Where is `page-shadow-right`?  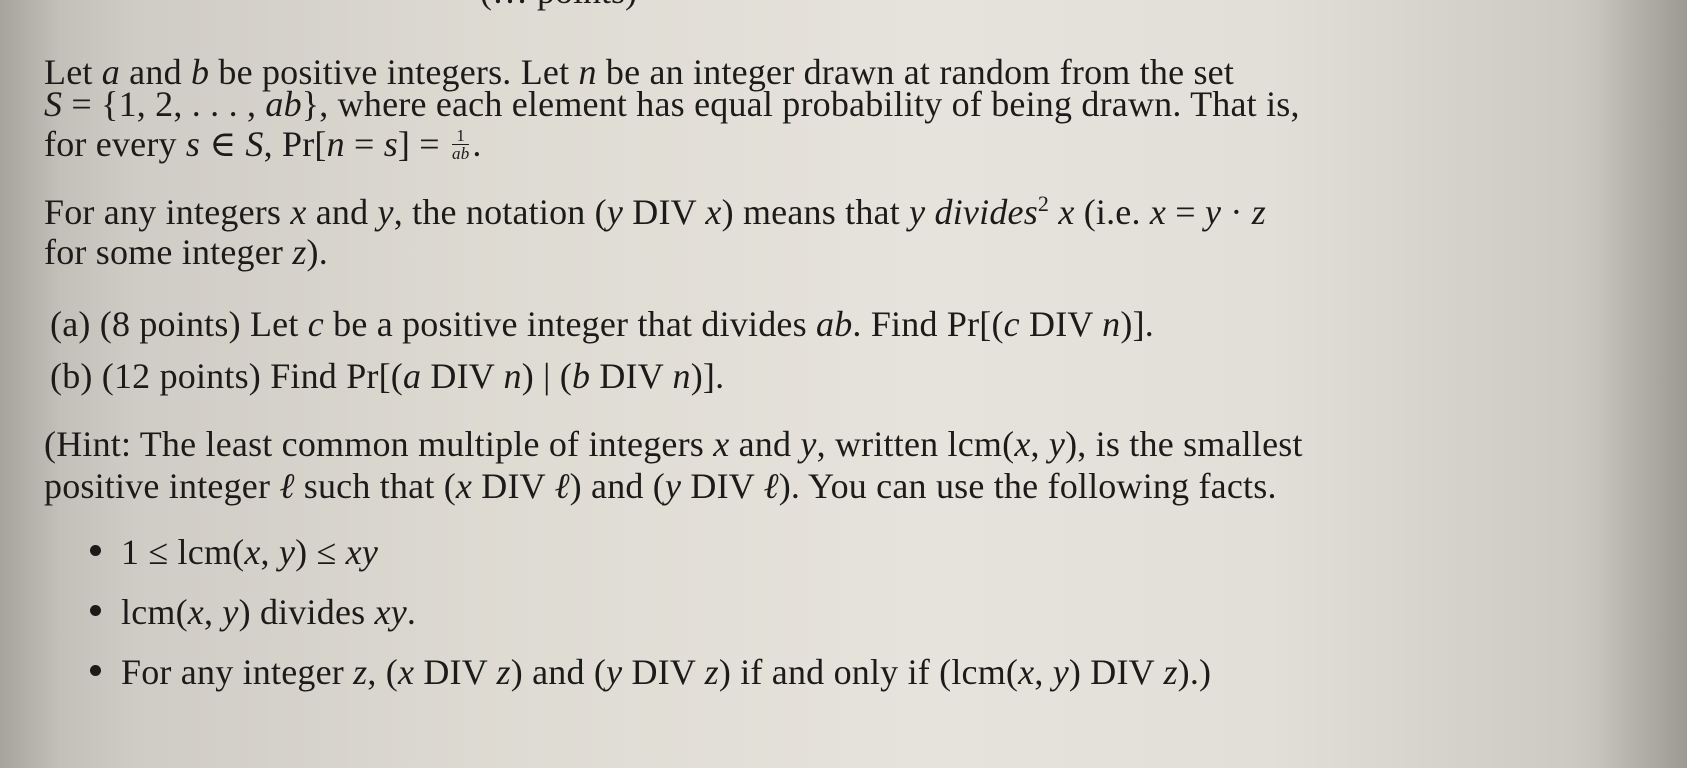
page-shadow-right is located at coordinates (1642, 384).